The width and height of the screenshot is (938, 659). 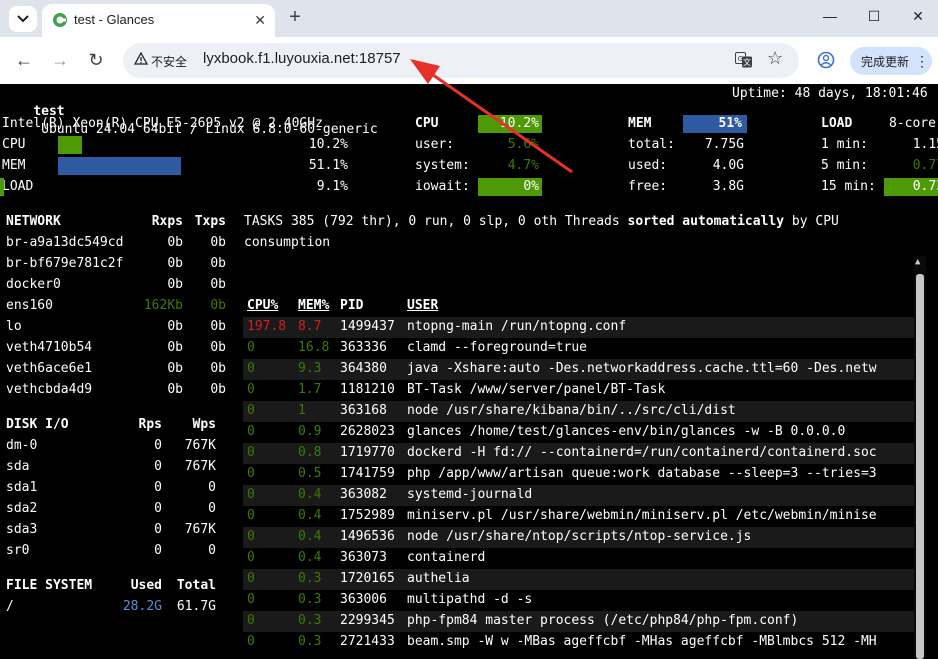 What do you see at coordinates (10, 606) in the screenshot?
I see `filesystem-mount: /` at bounding box center [10, 606].